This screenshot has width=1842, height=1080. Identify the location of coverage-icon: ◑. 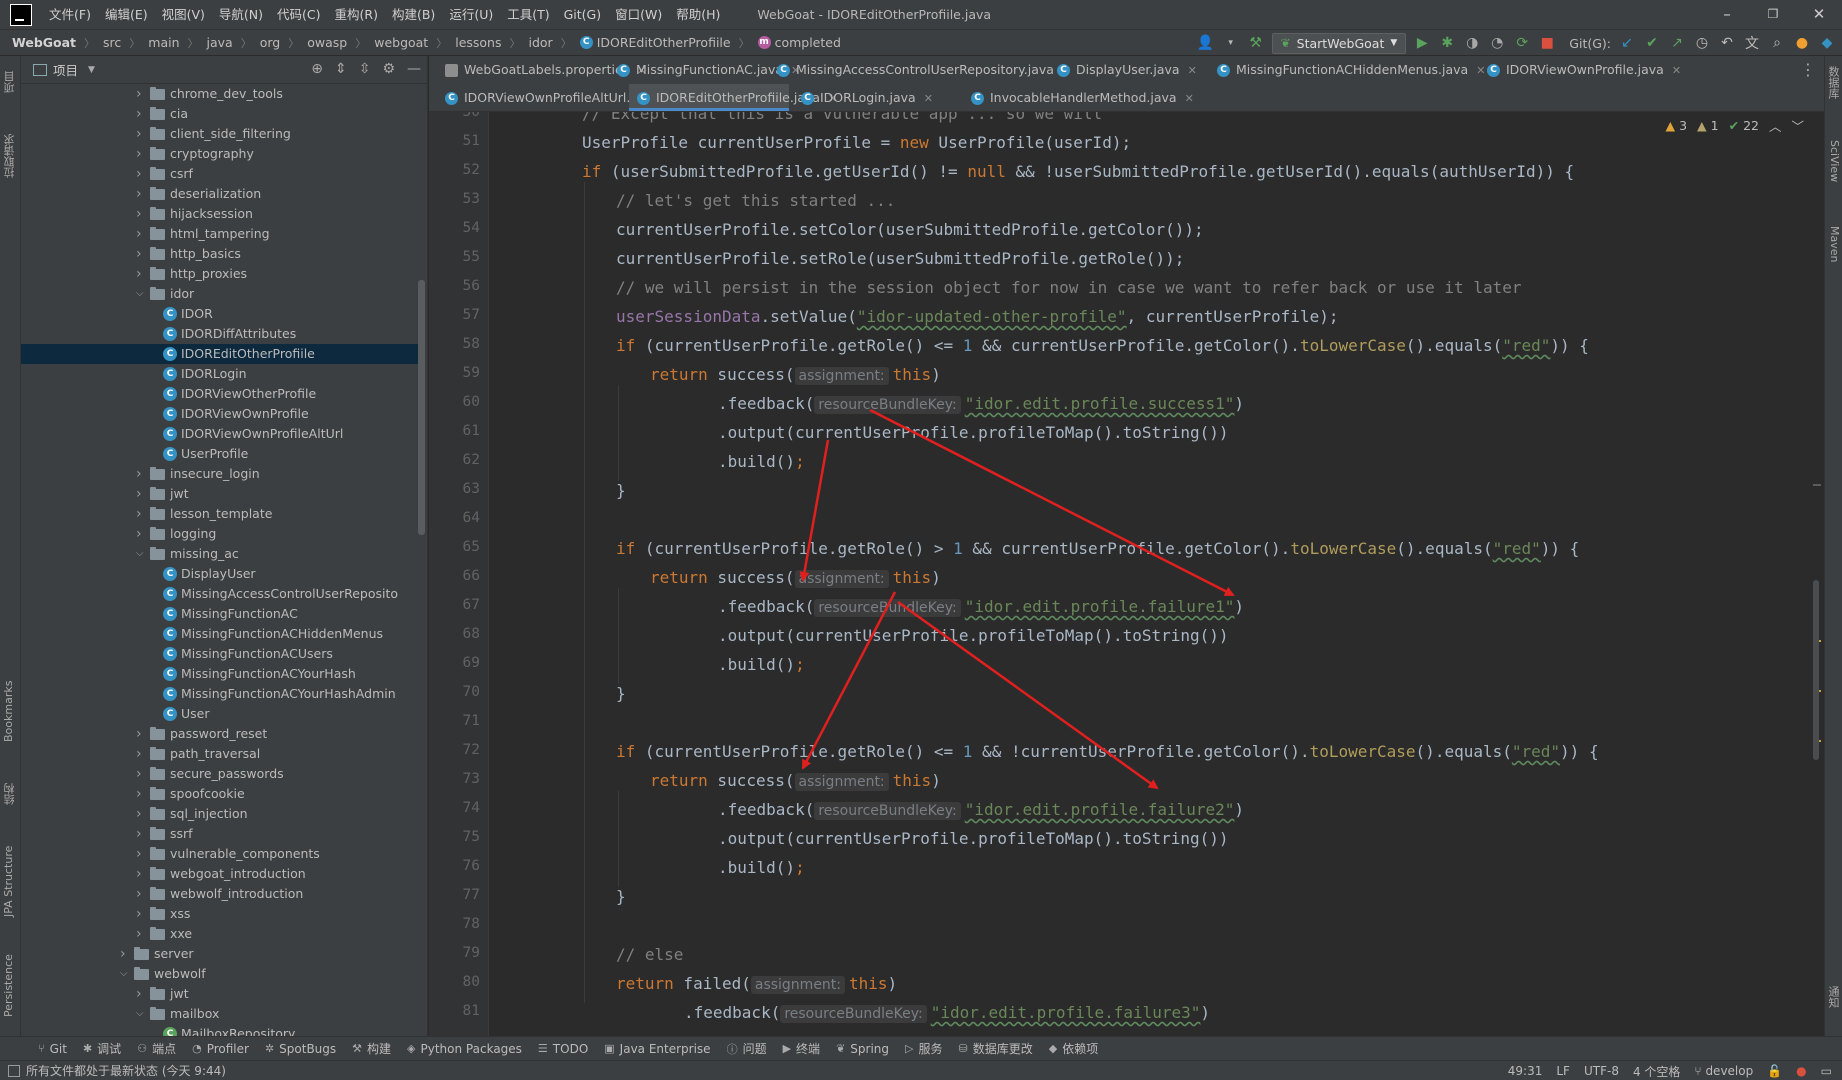
(1472, 43).